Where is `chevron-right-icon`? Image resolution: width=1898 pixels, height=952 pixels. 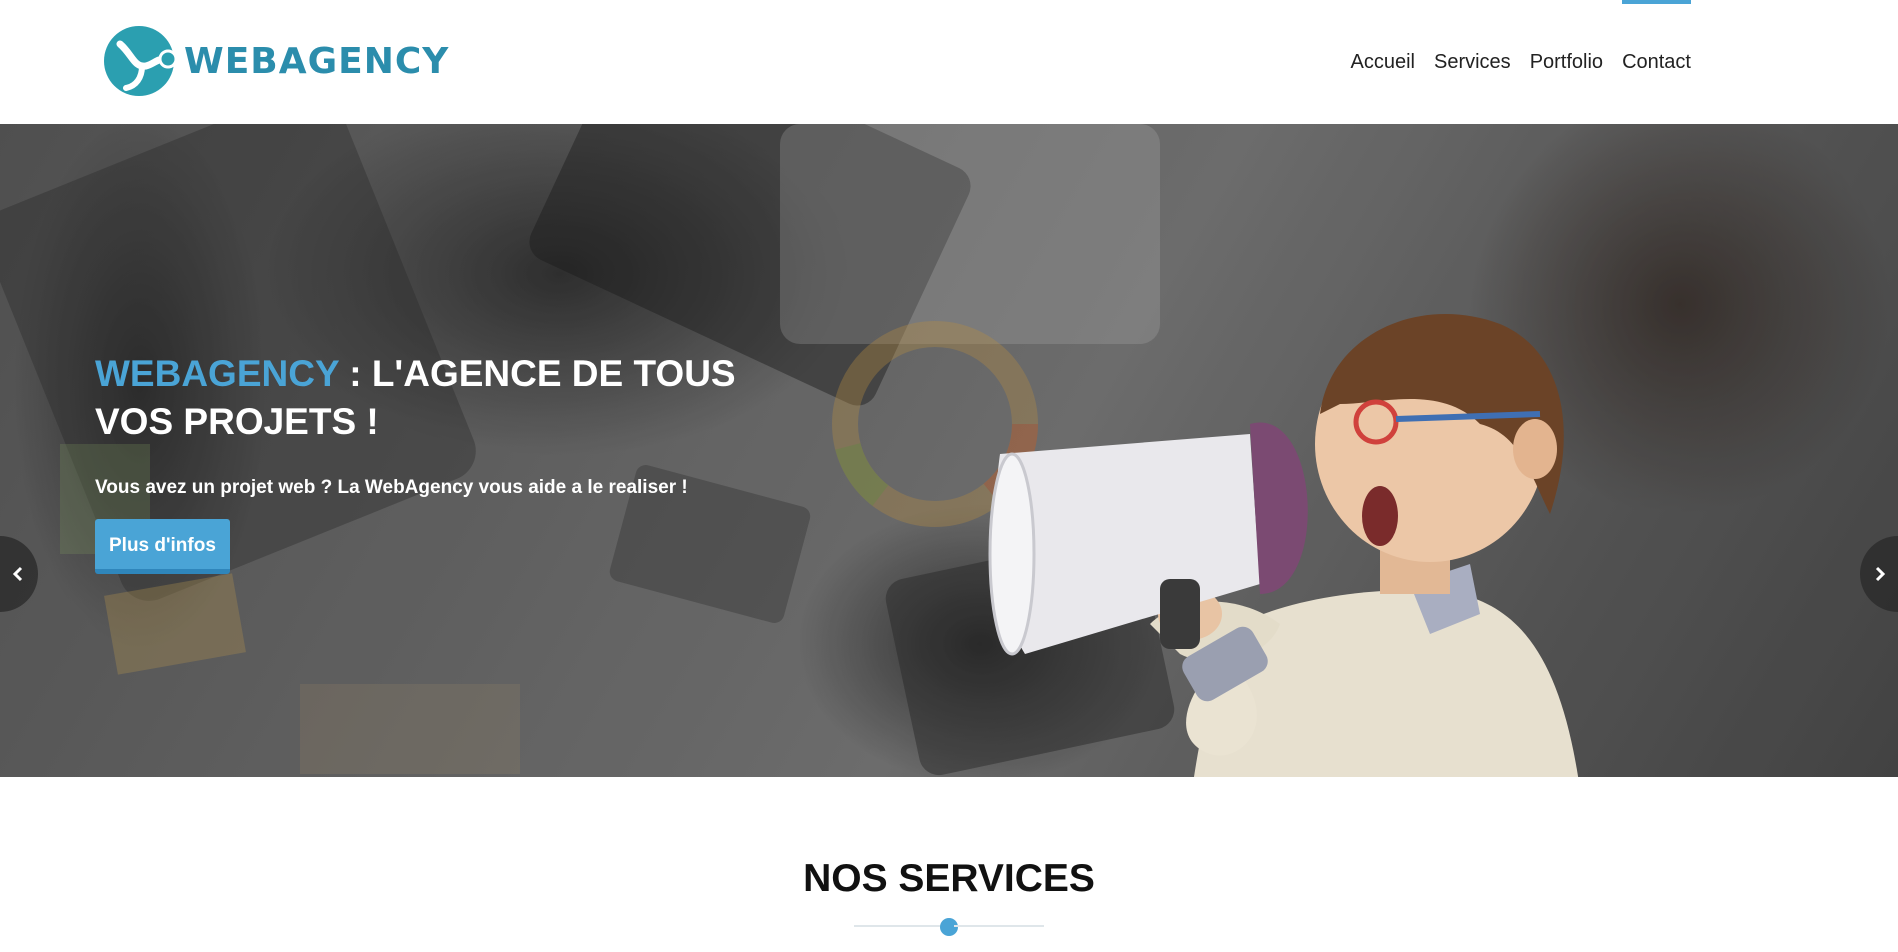
chevron-right-icon is located at coordinates (1880, 574).